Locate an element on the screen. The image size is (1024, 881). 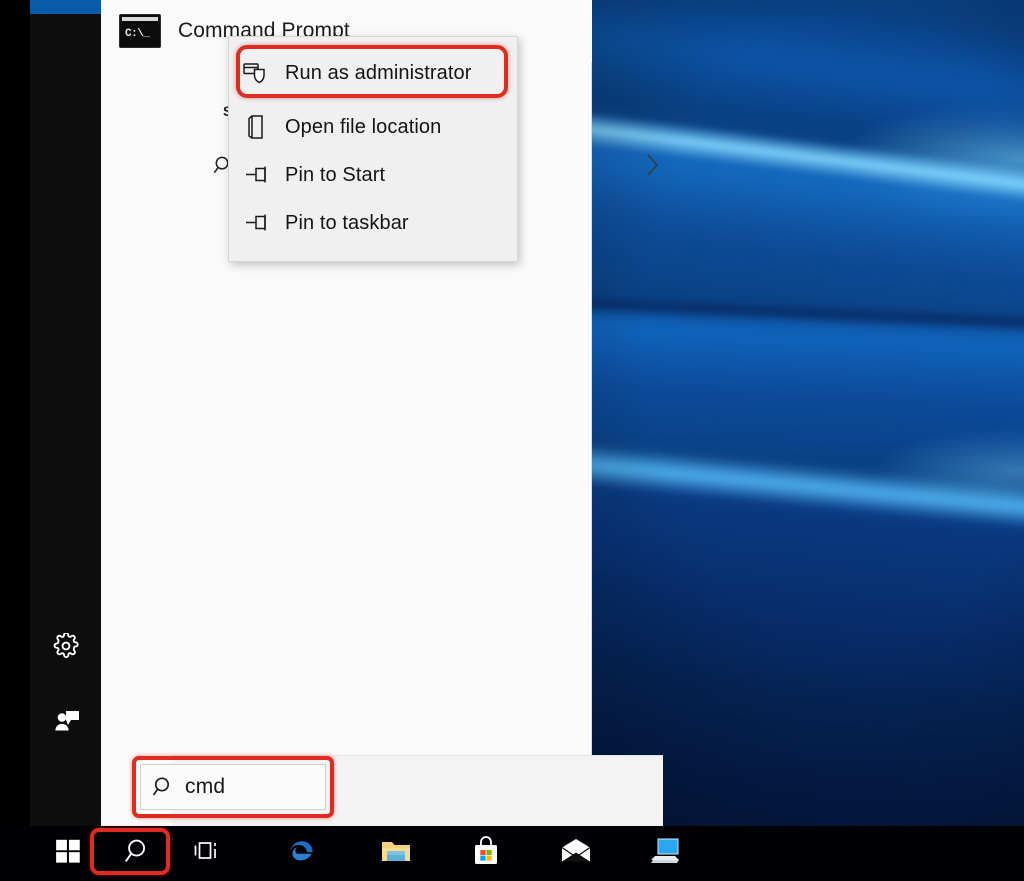
sidebar-item-account is located at coordinates (66, 722).